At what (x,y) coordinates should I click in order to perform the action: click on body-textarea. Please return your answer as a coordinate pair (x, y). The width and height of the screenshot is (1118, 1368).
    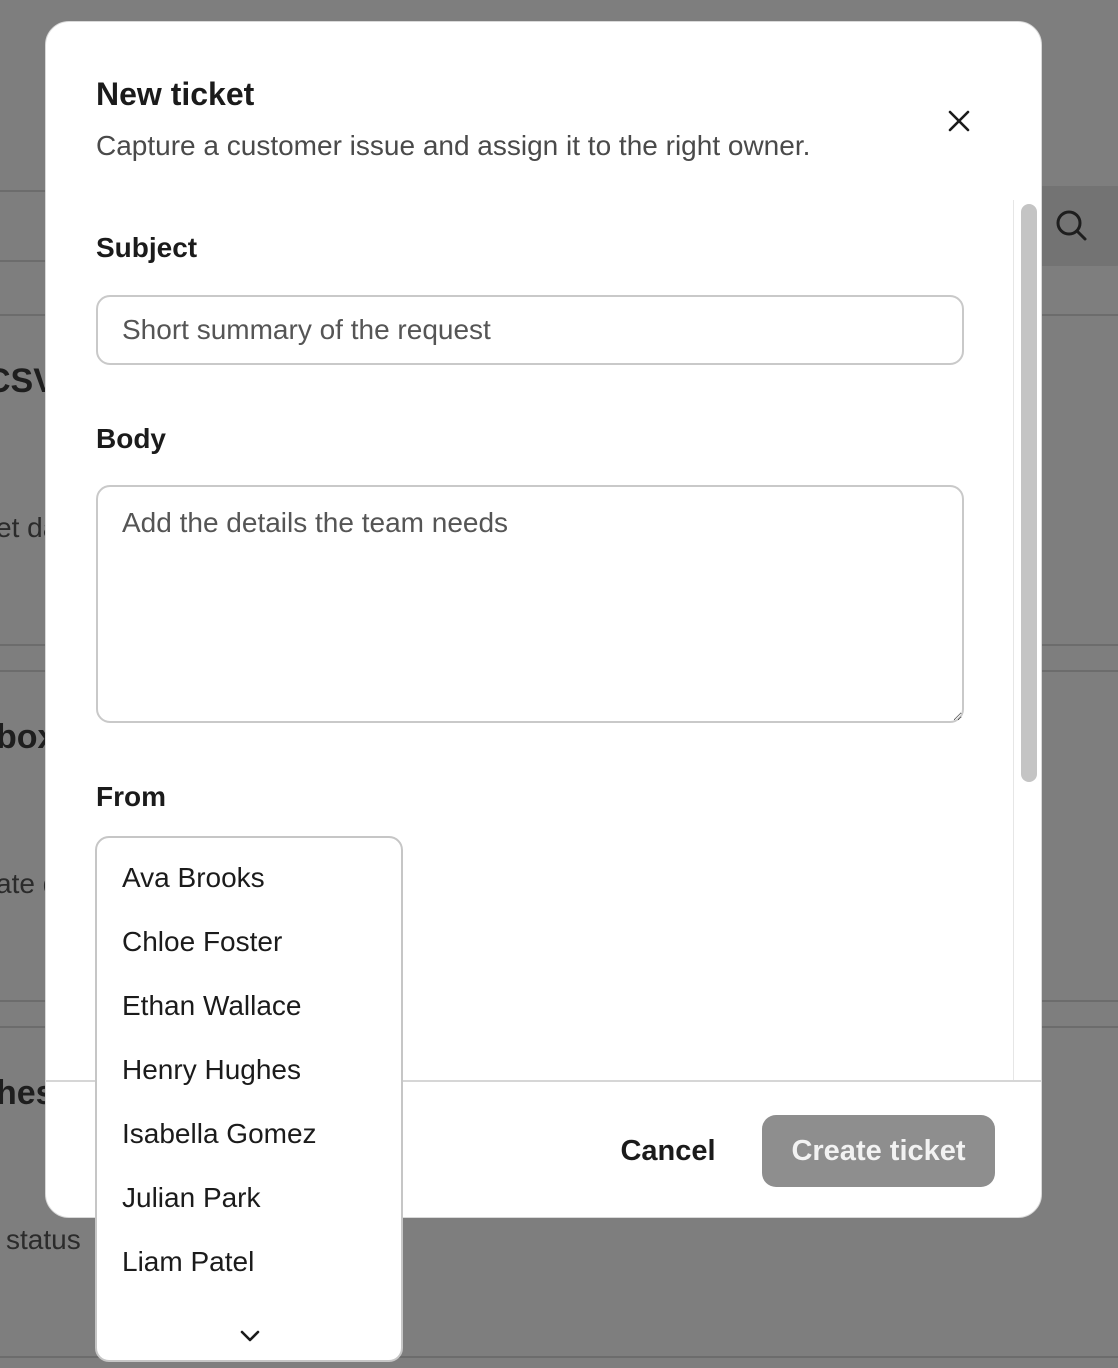
    Looking at the image, I should click on (530, 604).